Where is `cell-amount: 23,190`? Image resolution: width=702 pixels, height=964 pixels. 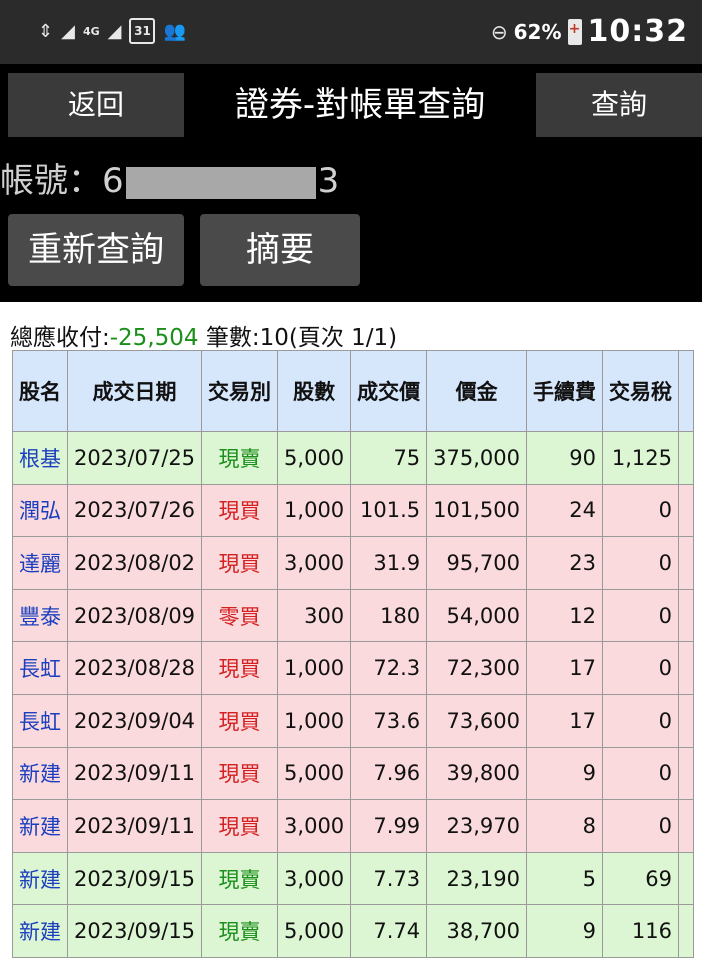
cell-amount: 23,190 is located at coordinates (477, 878).